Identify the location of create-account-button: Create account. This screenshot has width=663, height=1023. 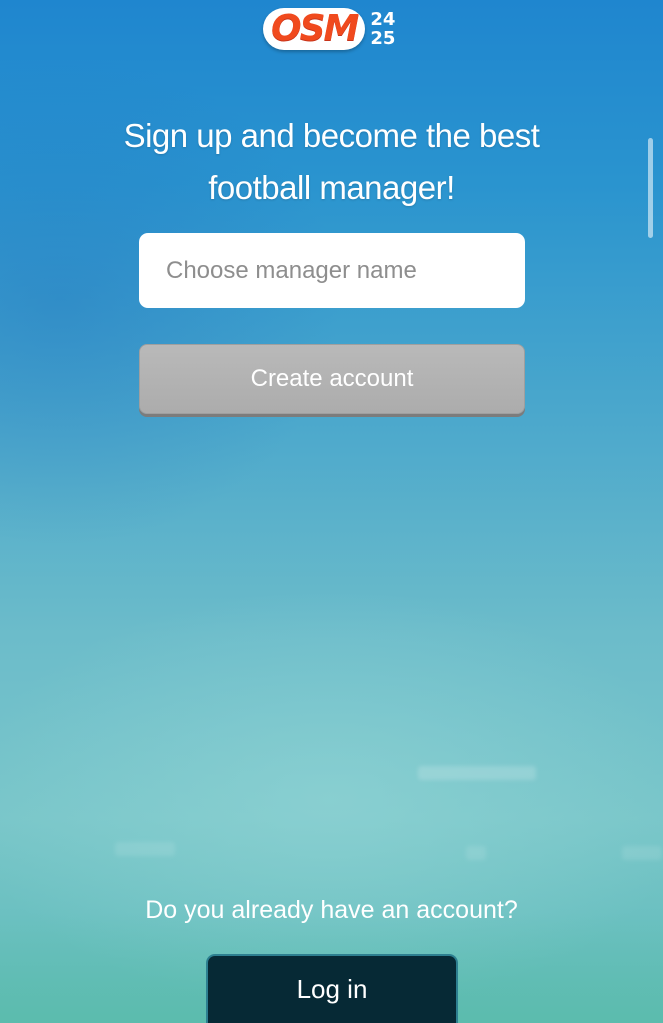
(332, 379).